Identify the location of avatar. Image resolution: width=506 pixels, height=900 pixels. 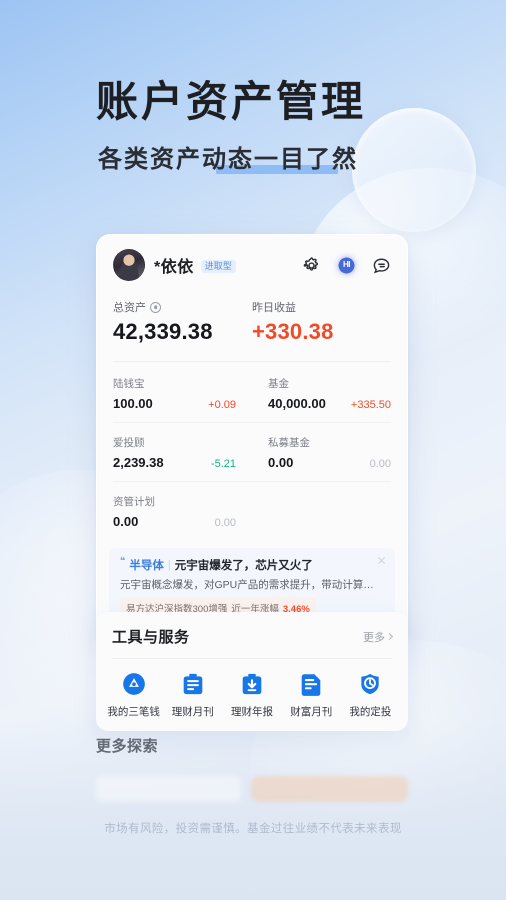
(129, 265).